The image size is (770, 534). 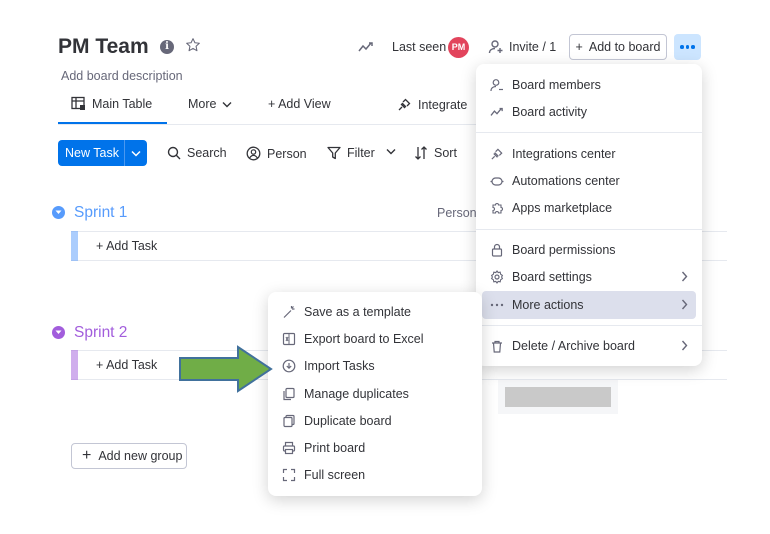 I want to click on menu-item-label: Automations center, so click(x=566, y=181).